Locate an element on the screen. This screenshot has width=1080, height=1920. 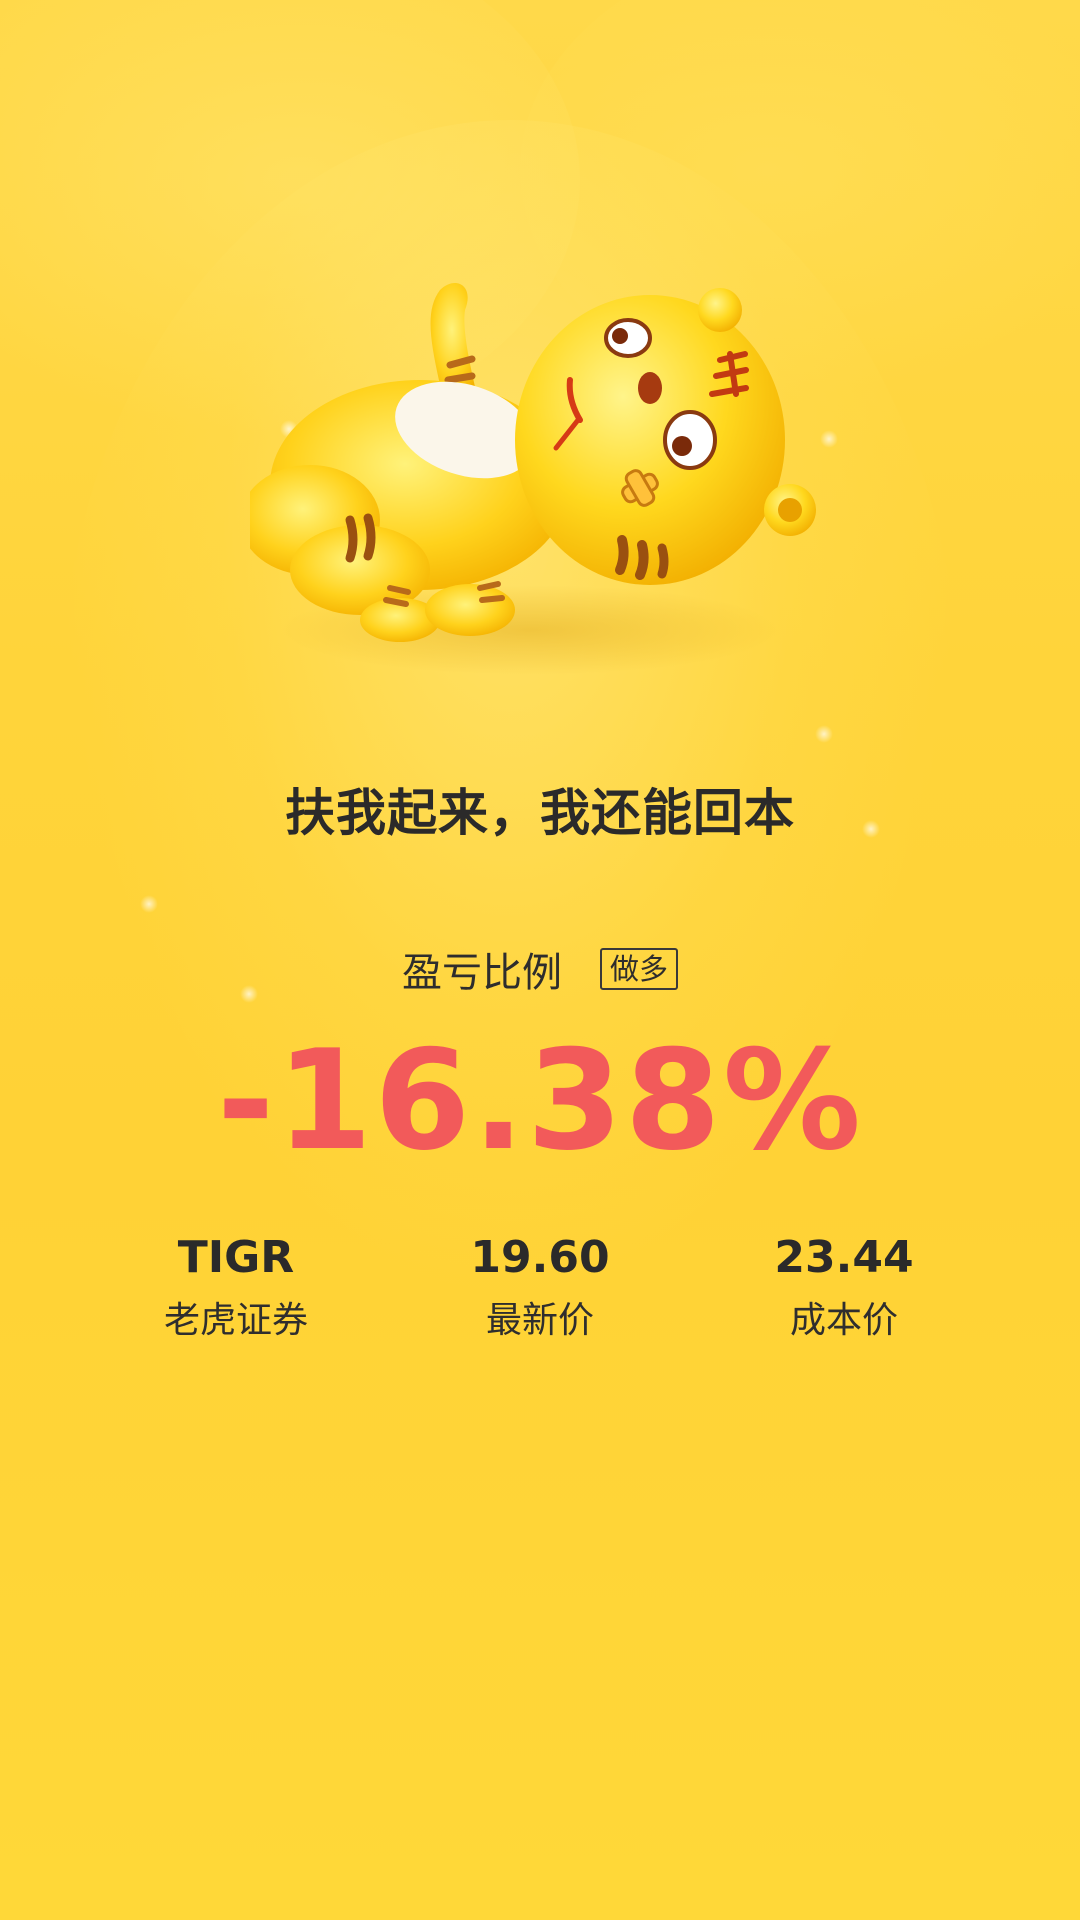
cost-price-label: 成本价 is located at coordinates (843, 1320).